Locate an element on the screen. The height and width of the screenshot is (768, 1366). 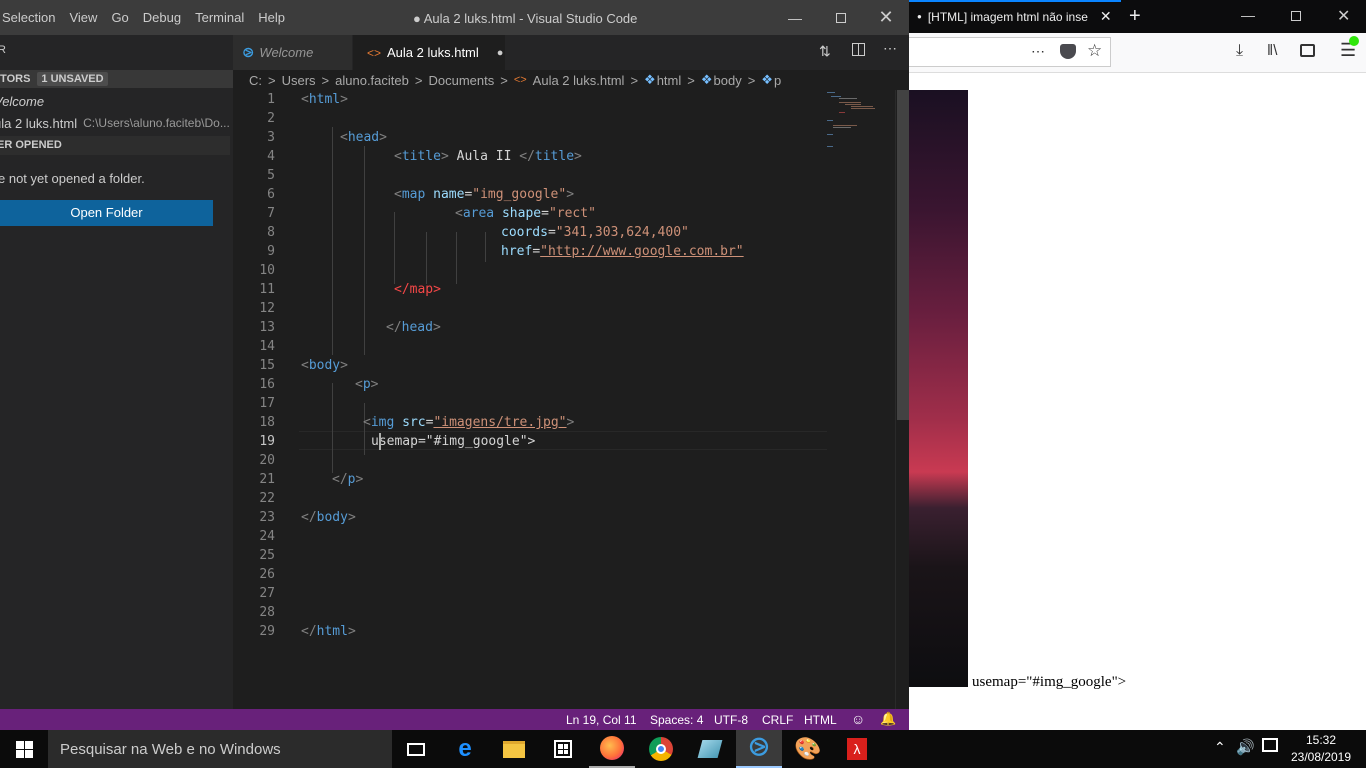
code-line-4: <title> Aula II </title> is located at coordinates (488, 156).